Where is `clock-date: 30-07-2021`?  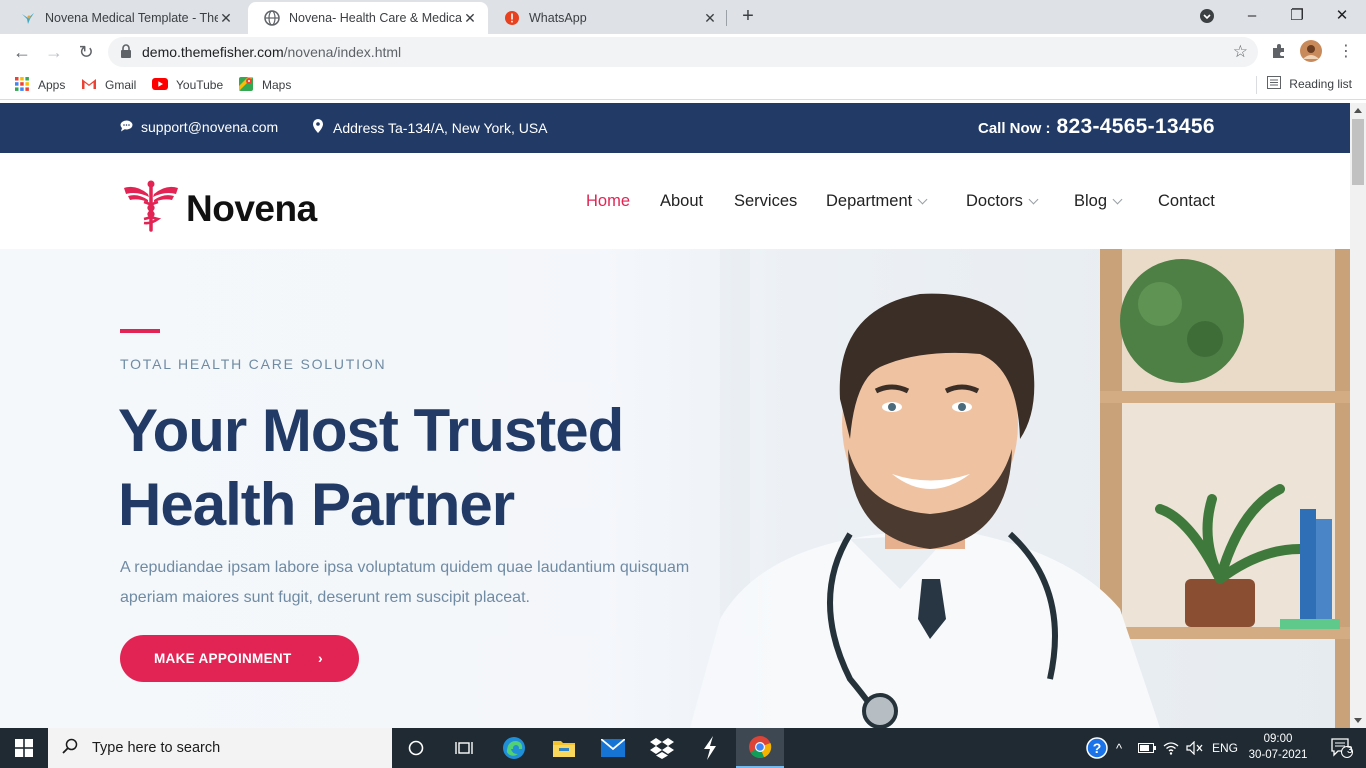
clock-date: 30-07-2021 is located at coordinates (1278, 755).